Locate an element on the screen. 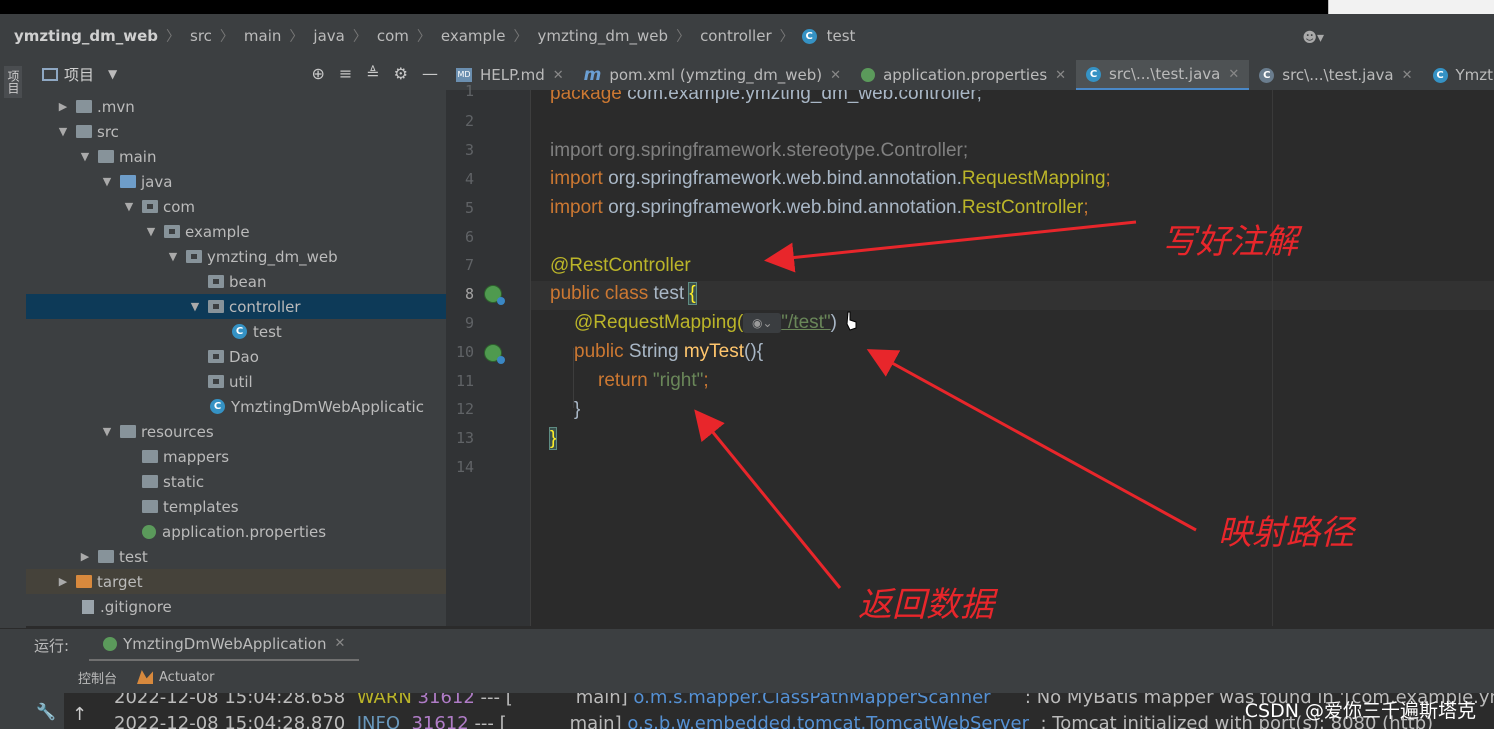 This screenshot has width=1494, height=729. spring-leaf-icon is located at coordinates (149, 531).